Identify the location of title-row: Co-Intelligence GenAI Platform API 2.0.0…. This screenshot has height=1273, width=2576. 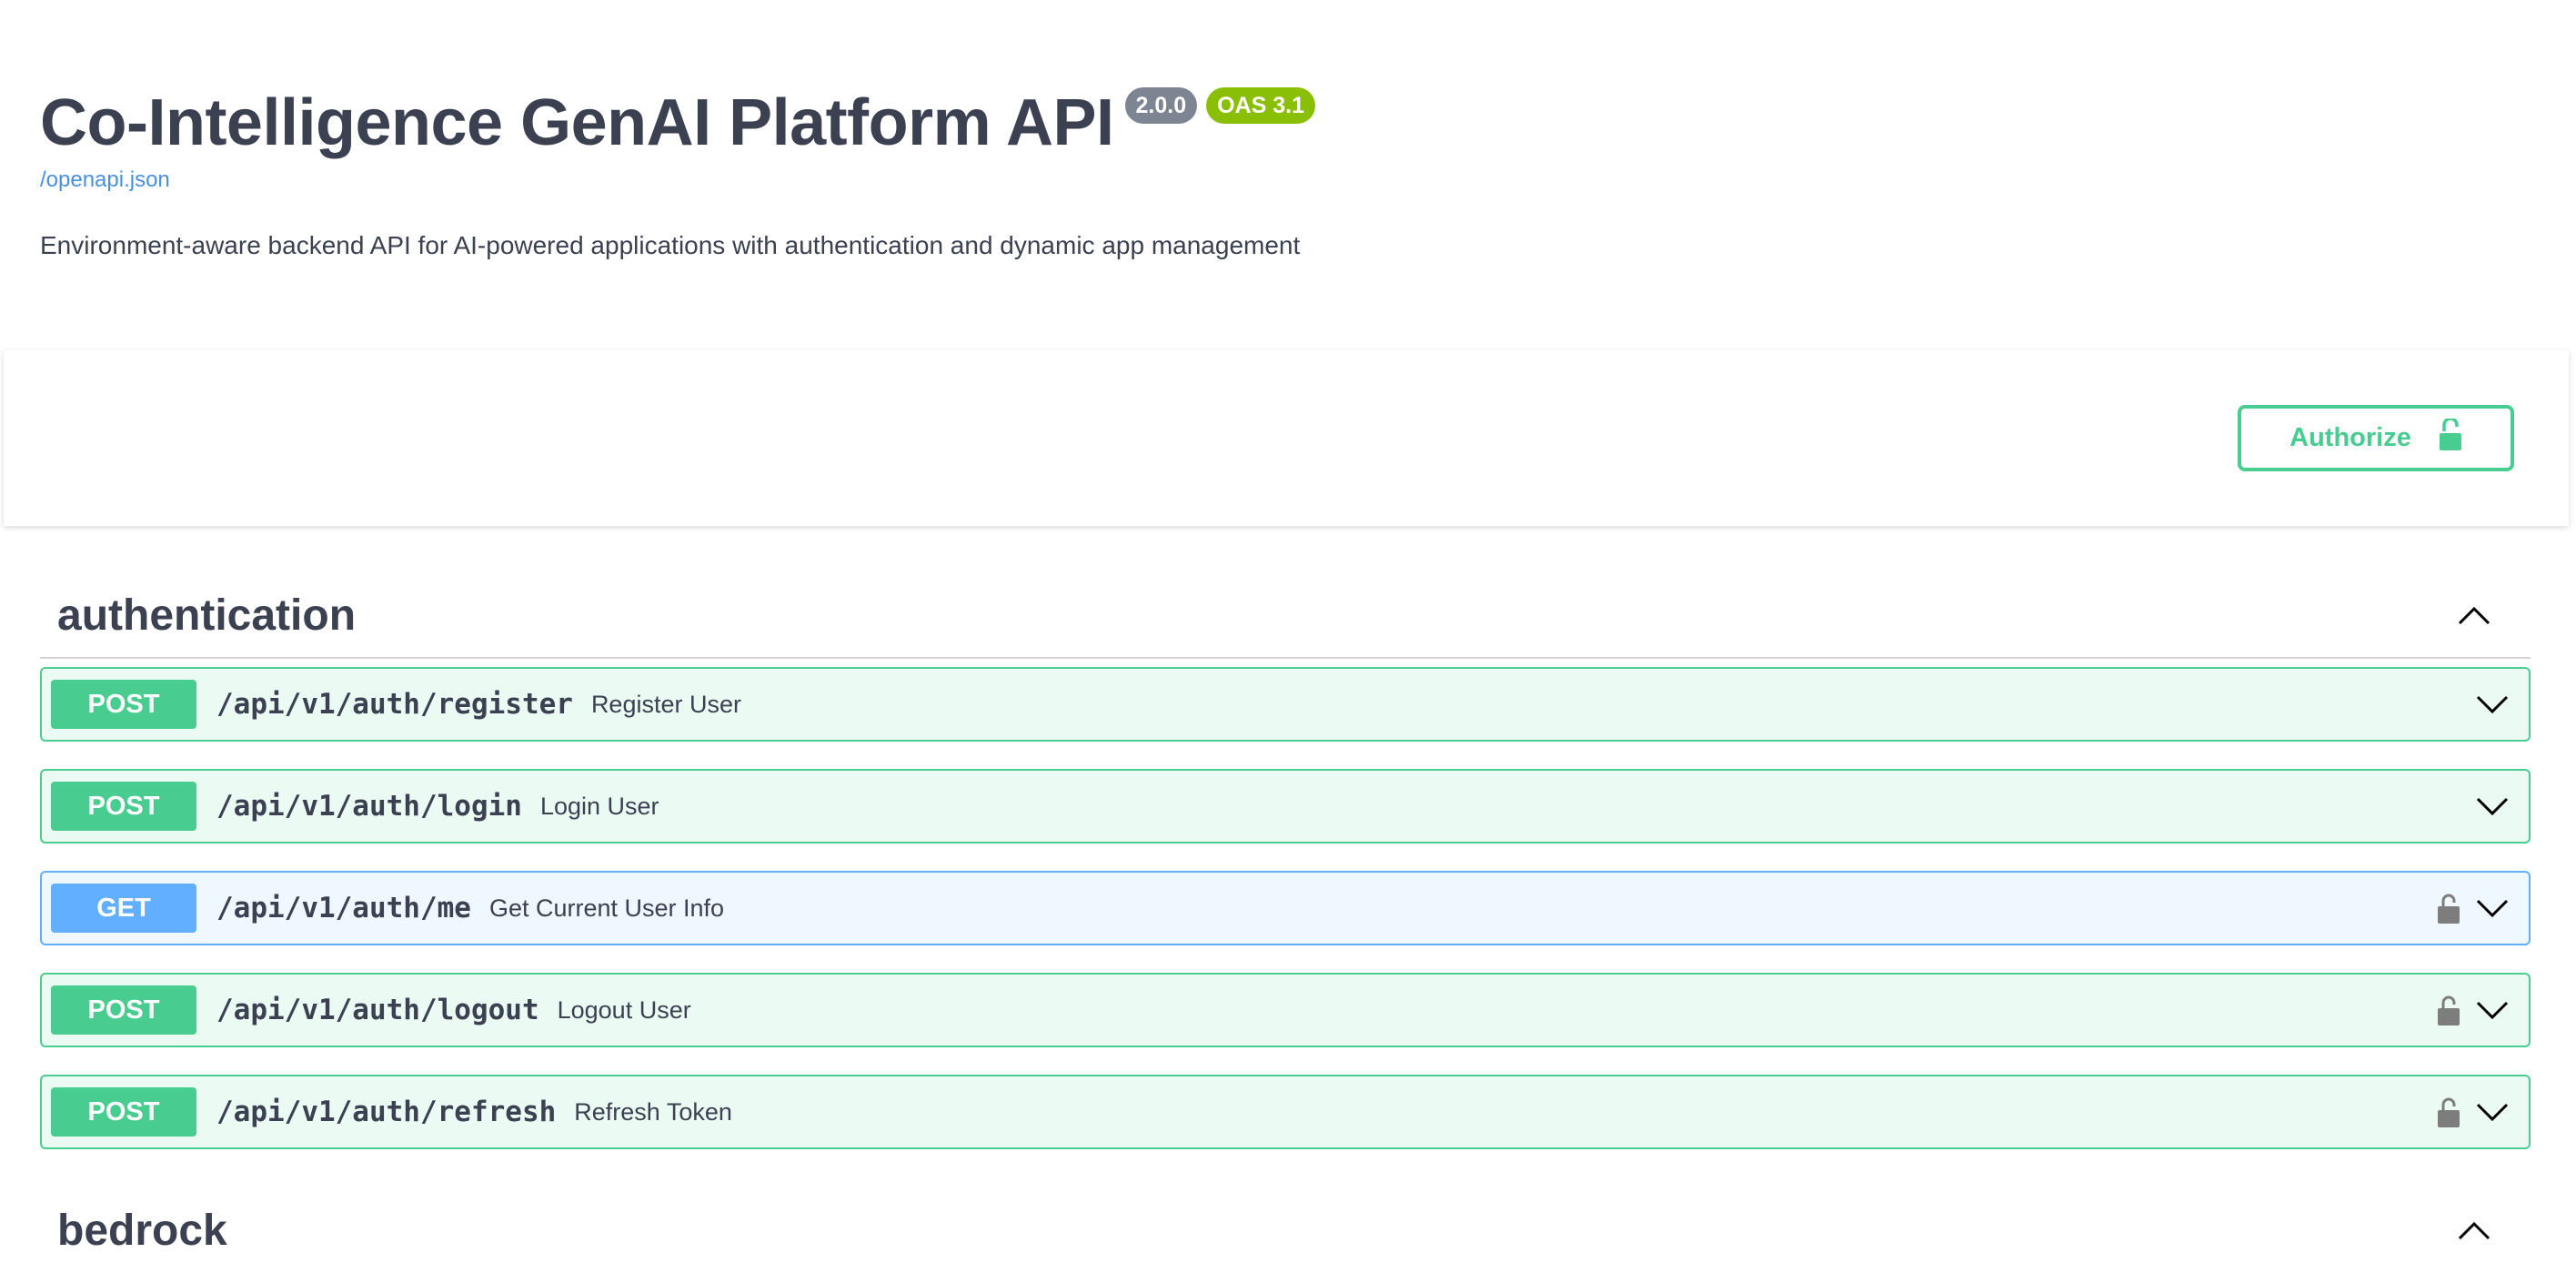
(1268, 123).